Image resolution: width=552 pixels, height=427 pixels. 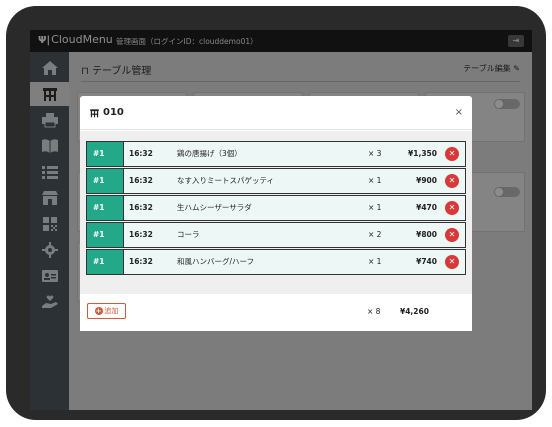 What do you see at coordinates (414, 311) in the screenshot?
I see `total-amount: ¥4,260` at bounding box center [414, 311].